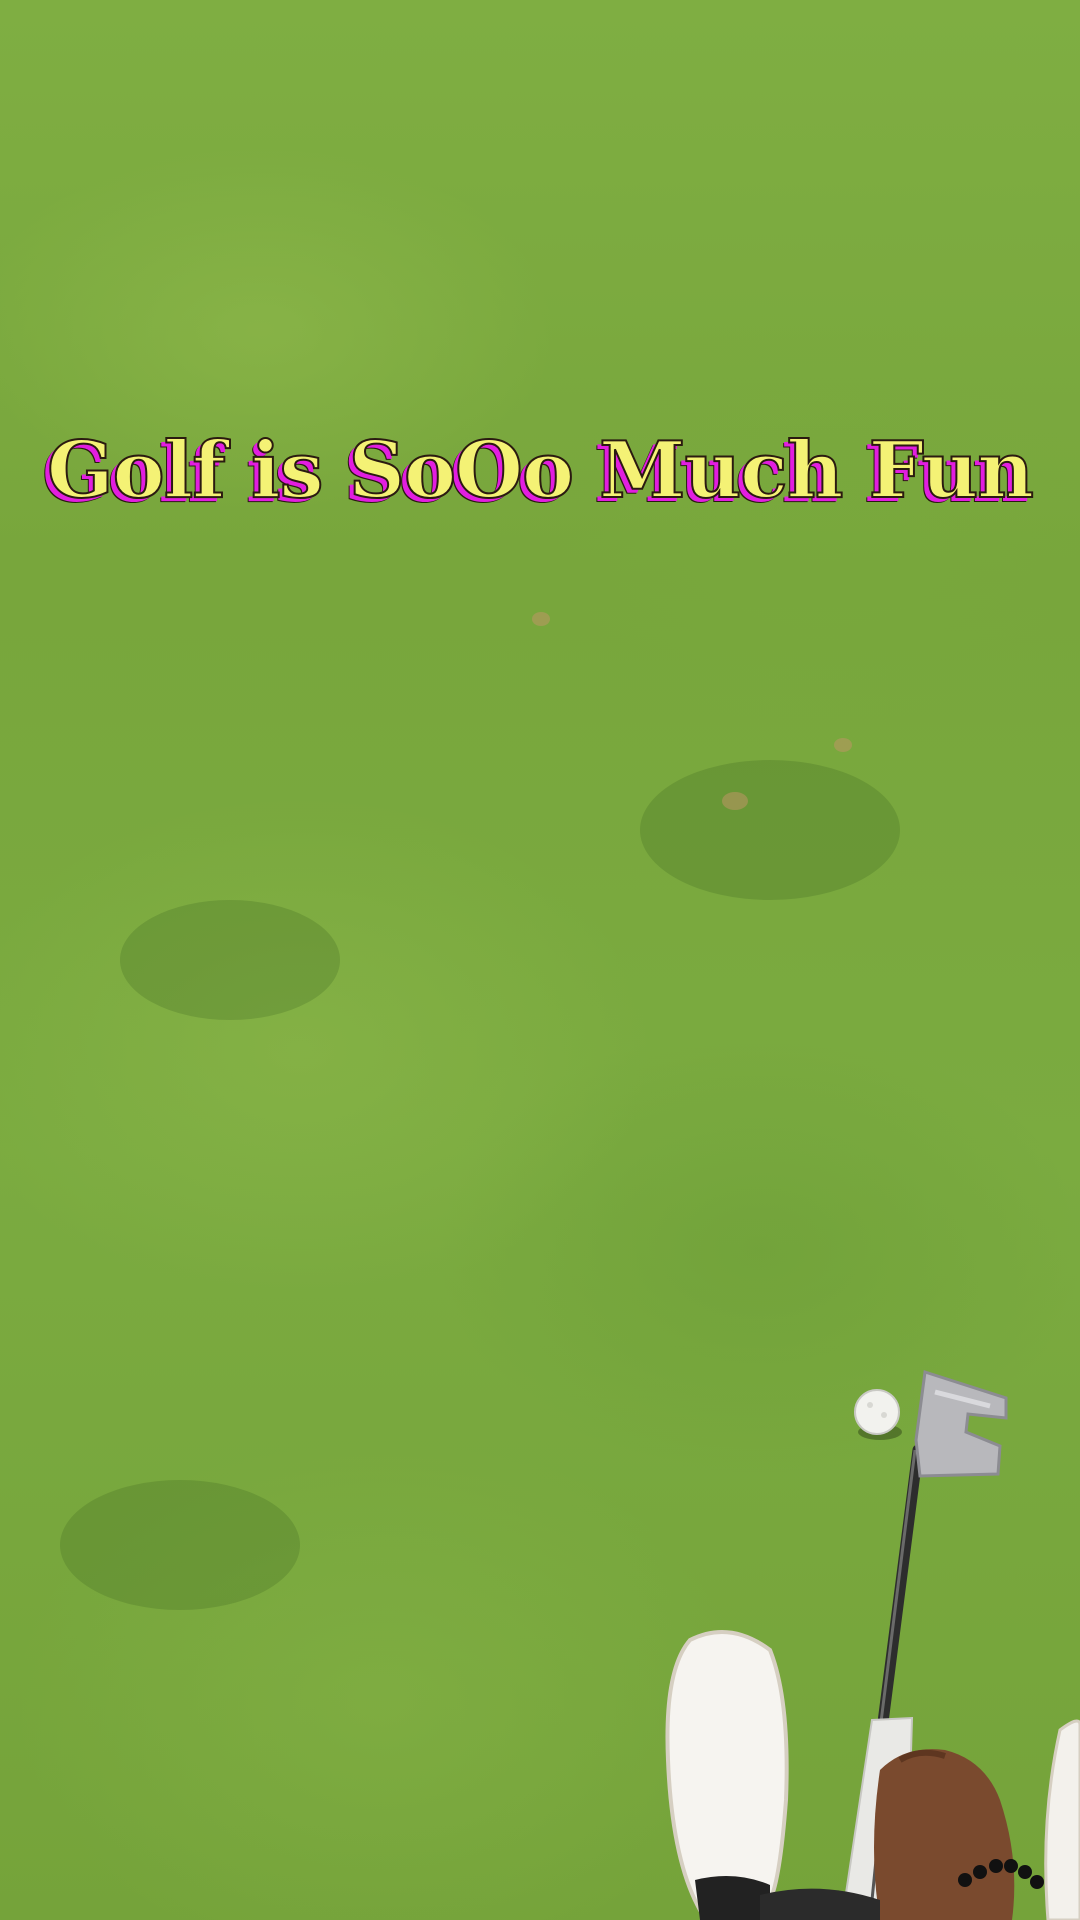 The width and height of the screenshot is (1080, 1920). Describe the element at coordinates (727, 1771) in the screenshot. I see `left-shoe` at that location.